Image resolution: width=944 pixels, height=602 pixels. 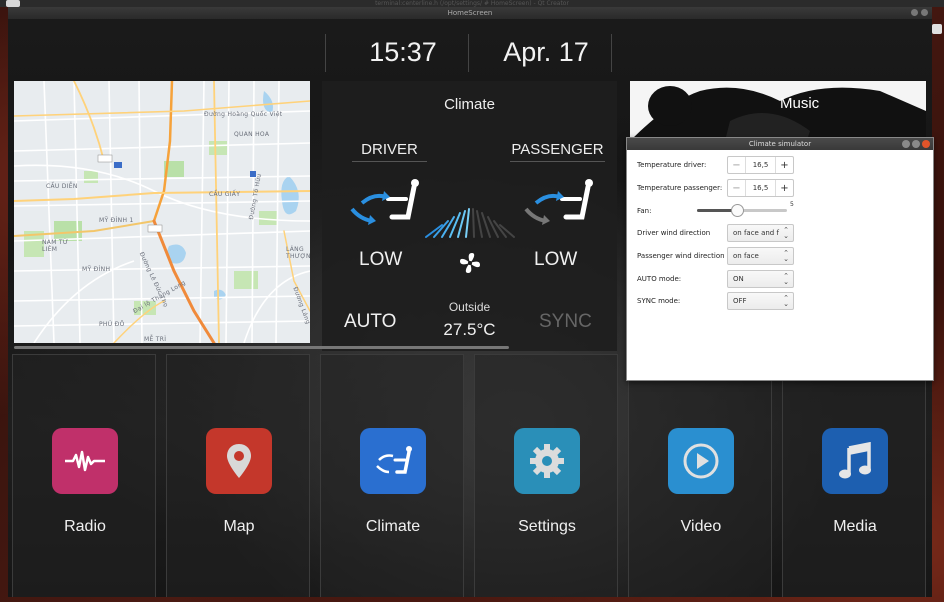 I want to click on sync-mode-label: SYNC mode:, so click(x=659, y=301).